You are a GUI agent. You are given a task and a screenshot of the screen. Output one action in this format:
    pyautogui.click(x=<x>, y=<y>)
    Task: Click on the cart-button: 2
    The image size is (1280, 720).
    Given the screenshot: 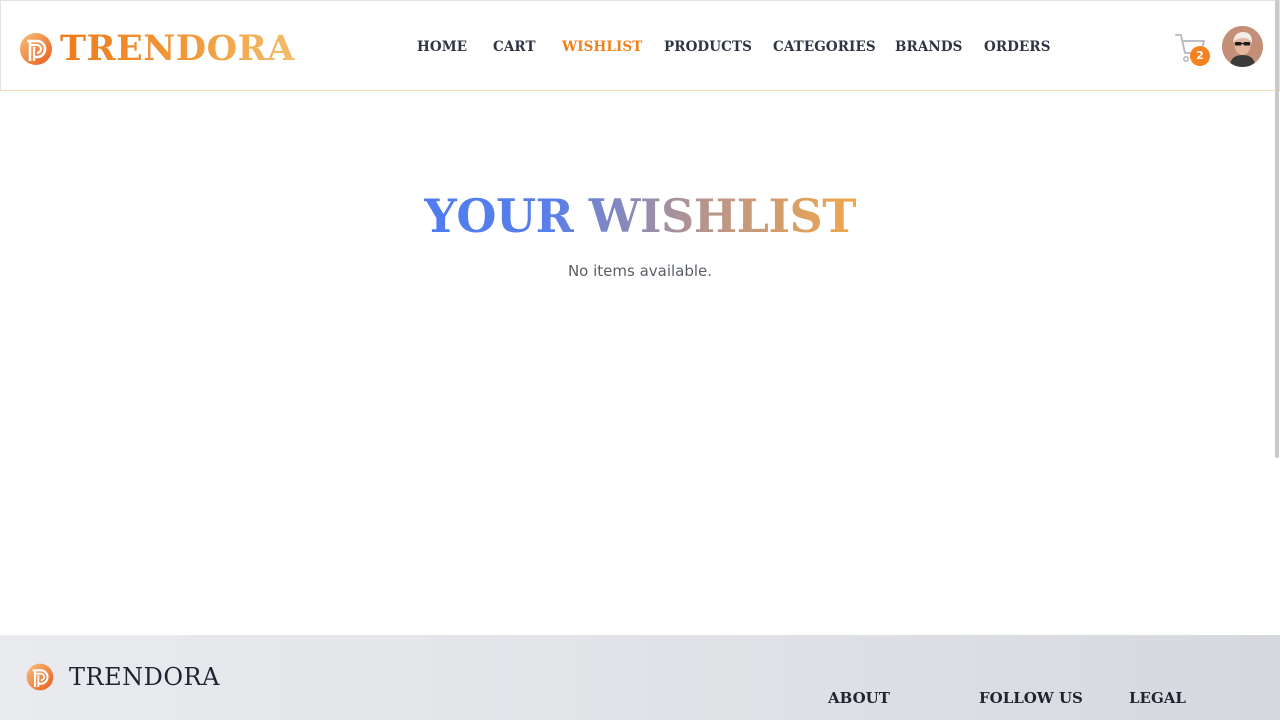 What is the action you would take?
    pyautogui.click(x=1193, y=49)
    